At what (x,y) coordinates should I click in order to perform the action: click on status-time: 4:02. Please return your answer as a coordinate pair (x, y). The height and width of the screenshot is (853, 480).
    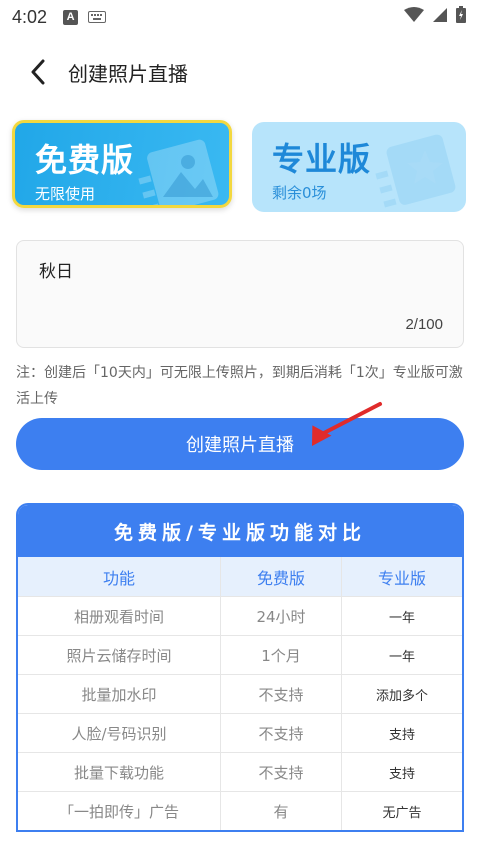
    Looking at the image, I should click on (30, 16).